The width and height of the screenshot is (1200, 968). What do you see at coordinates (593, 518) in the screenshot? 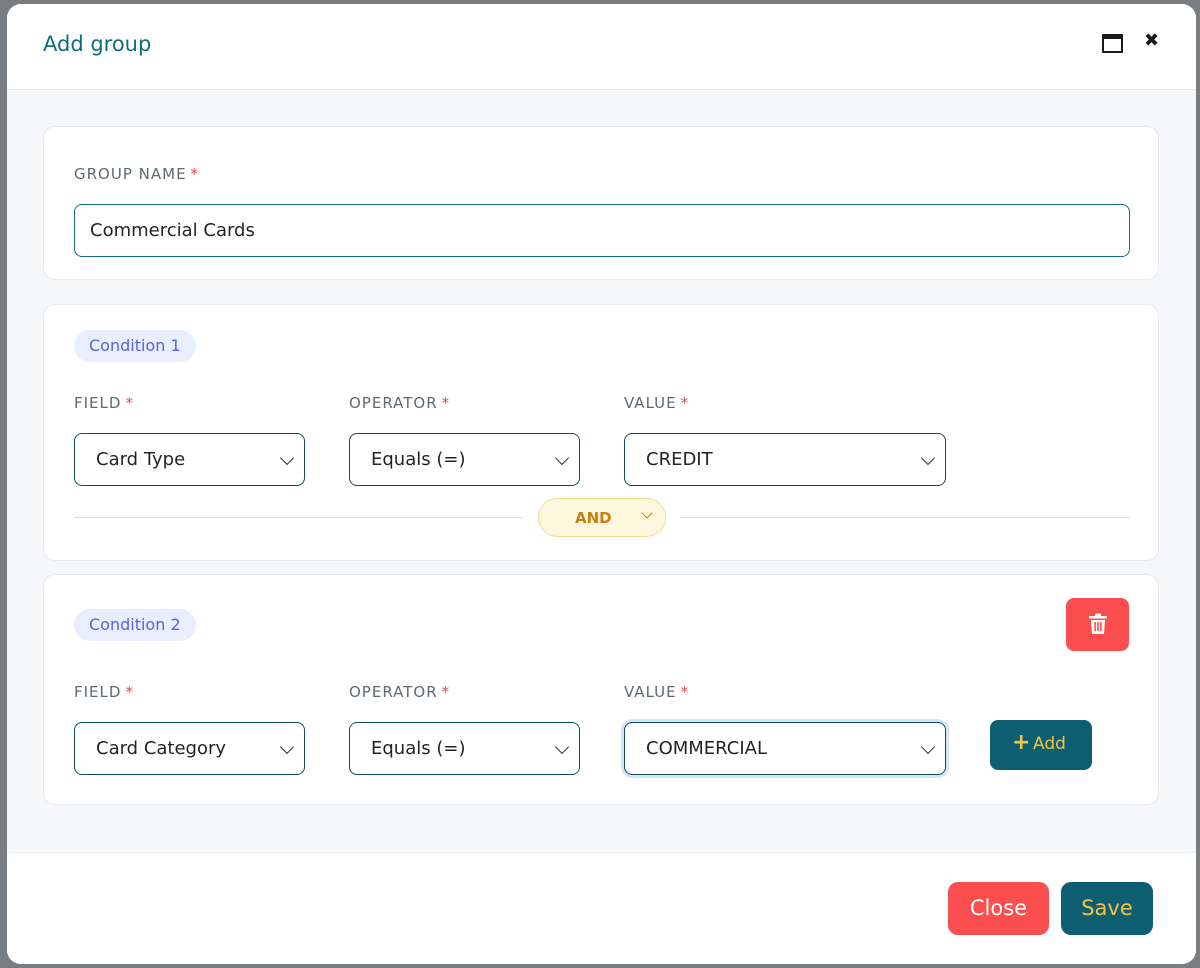
I see `logic-operator-value: AND` at bounding box center [593, 518].